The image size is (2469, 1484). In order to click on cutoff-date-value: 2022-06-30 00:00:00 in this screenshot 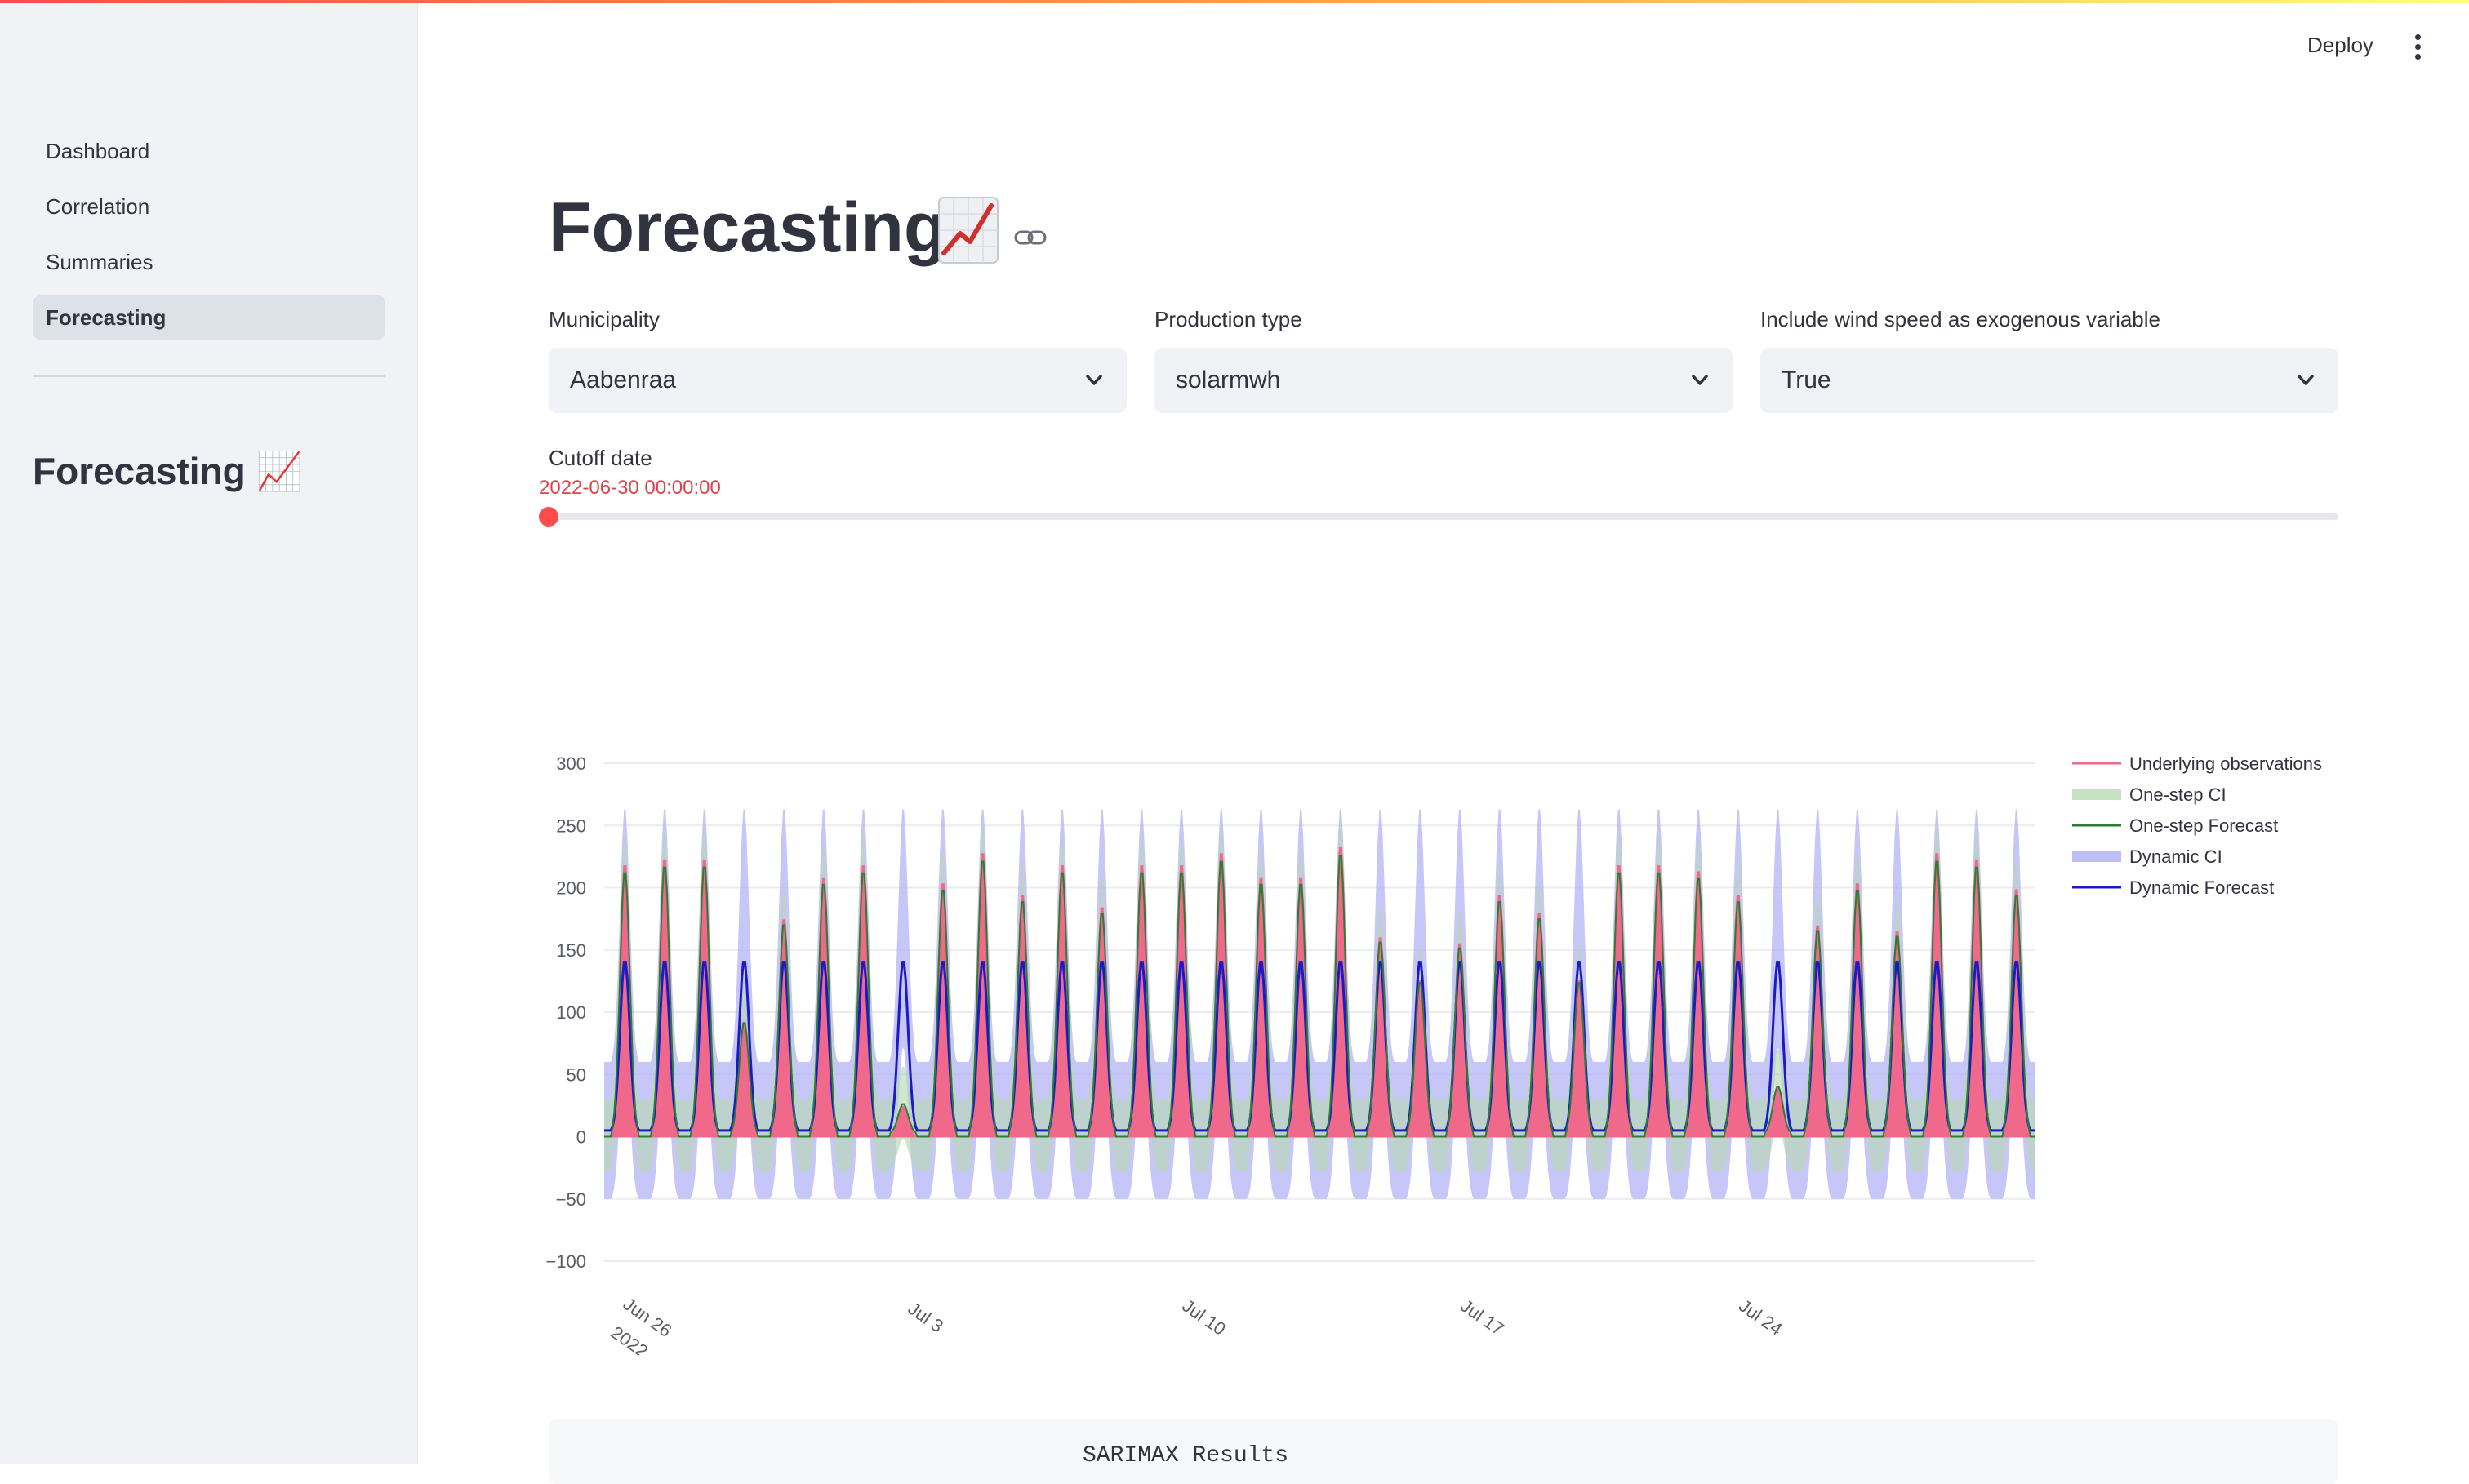, I will do `click(630, 488)`.